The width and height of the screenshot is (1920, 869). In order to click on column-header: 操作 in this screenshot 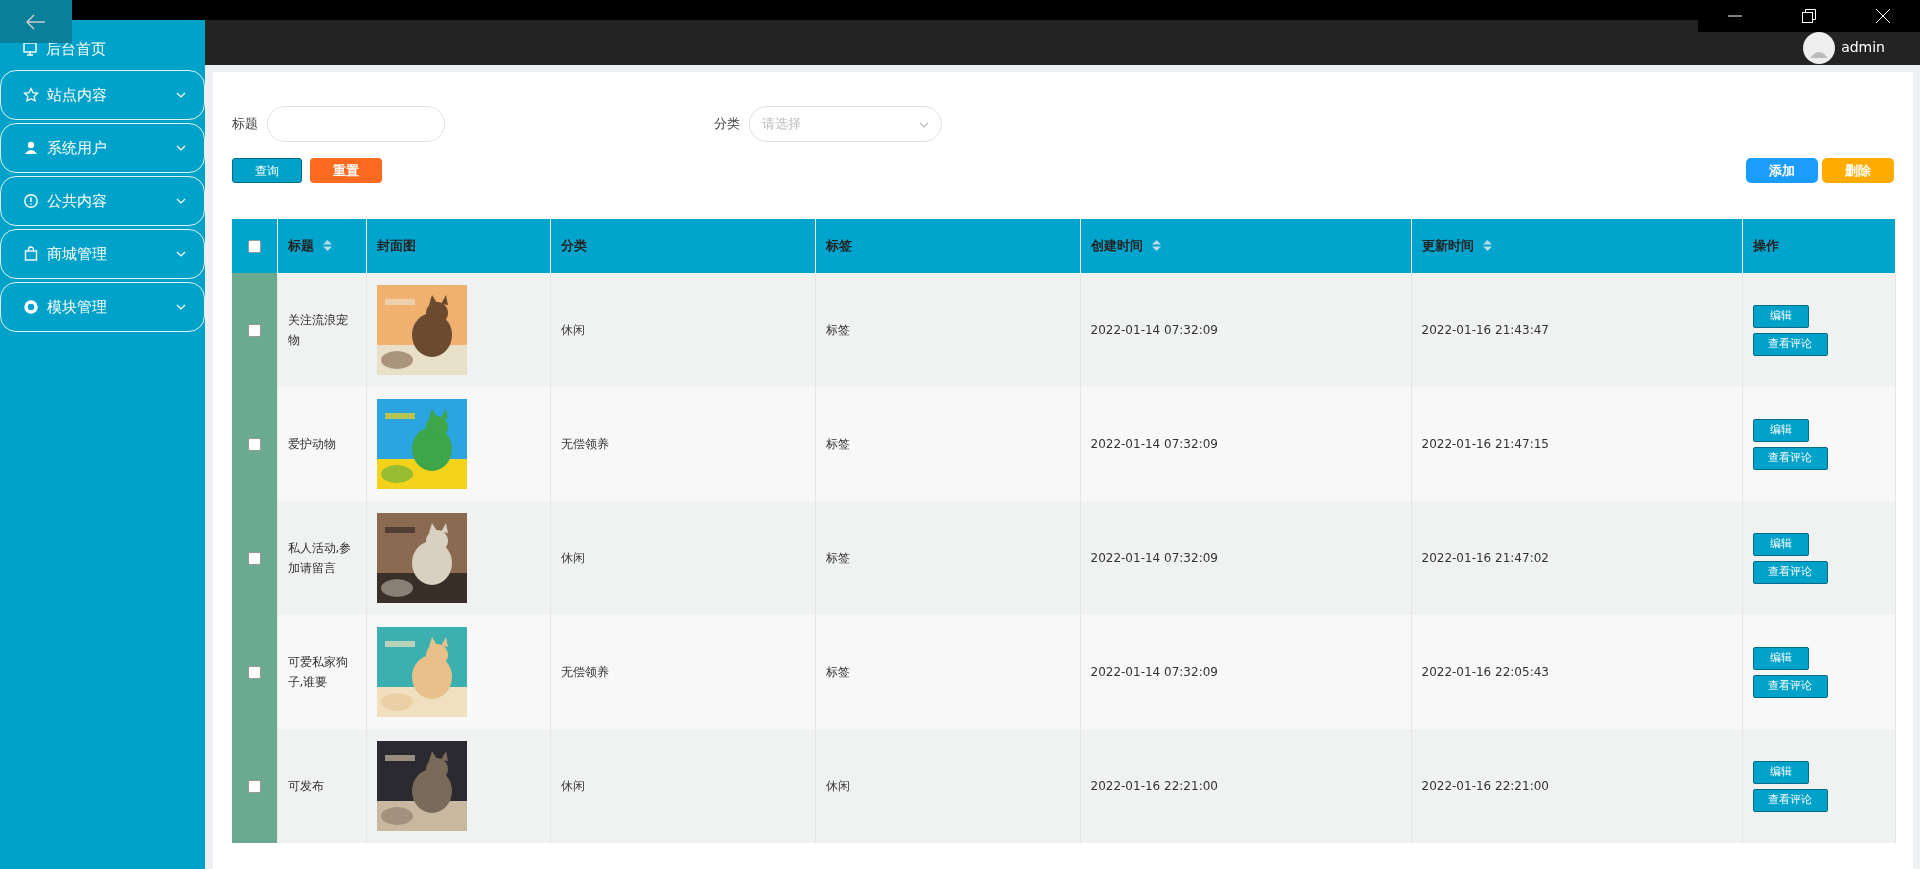, I will do `click(1765, 246)`.